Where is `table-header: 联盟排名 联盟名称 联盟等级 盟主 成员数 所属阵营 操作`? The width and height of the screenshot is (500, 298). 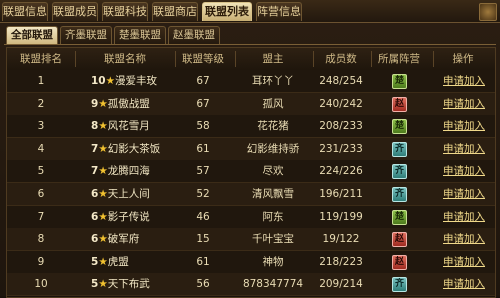
table-header: 联盟排名 联盟名称 联盟等级 盟主 成员数 所属阵营 操作 is located at coordinates (251, 59).